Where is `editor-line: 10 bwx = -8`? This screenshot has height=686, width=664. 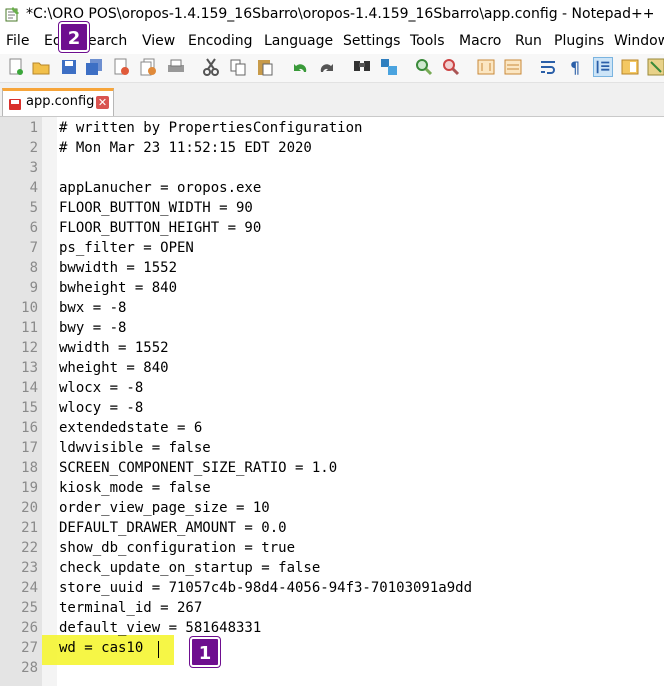 editor-line: 10 bwx = -8 is located at coordinates (332, 308).